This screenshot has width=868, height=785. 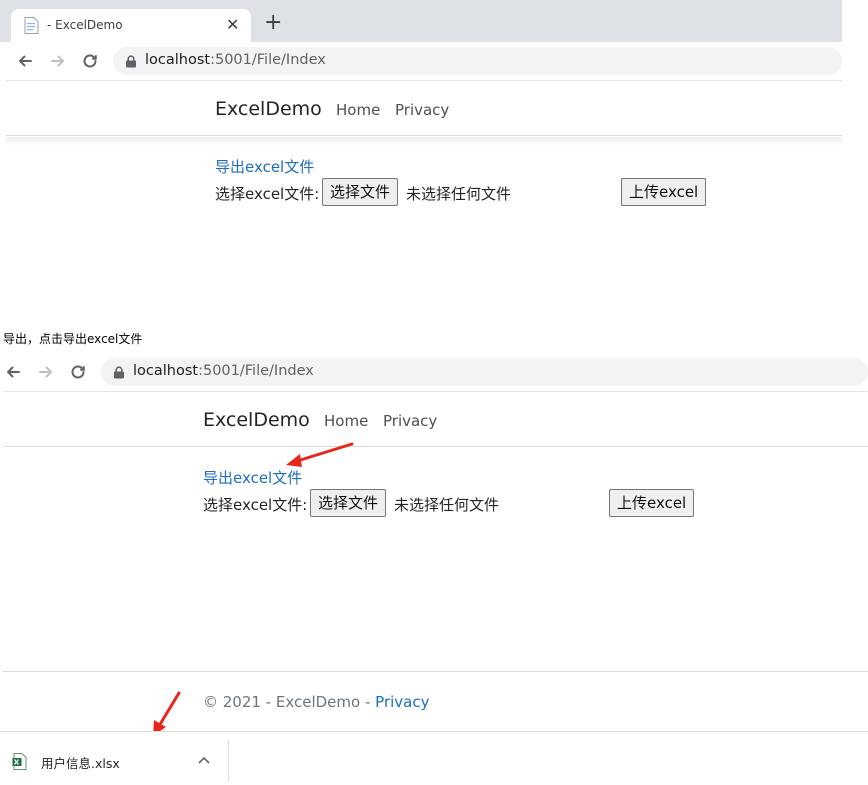 I want to click on download-shelf: 用户信息.xlsx, so click(x=434, y=758).